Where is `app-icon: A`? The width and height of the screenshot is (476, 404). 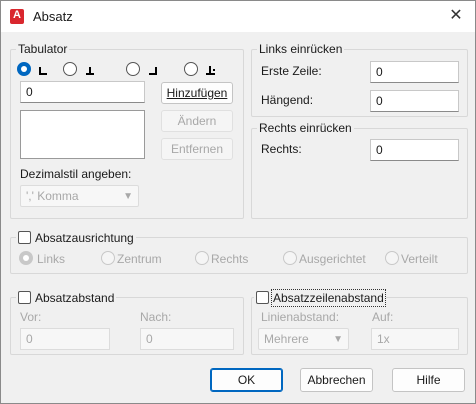 app-icon: A is located at coordinates (17, 16).